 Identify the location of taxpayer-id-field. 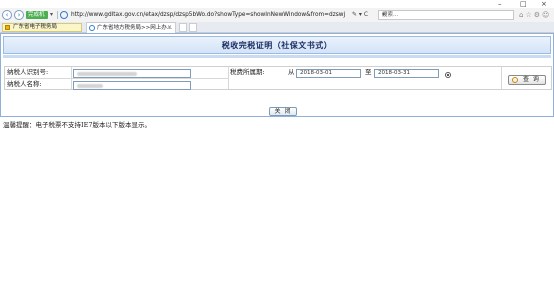
(132, 73).